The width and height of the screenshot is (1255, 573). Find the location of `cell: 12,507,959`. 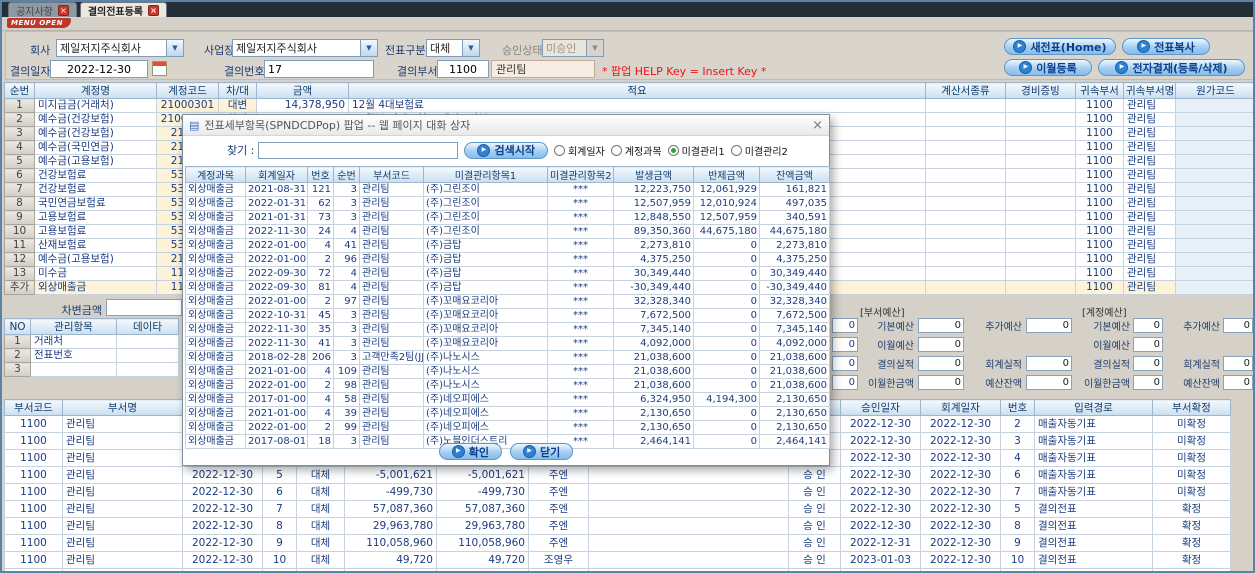

cell: 12,507,959 is located at coordinates (726, 217).